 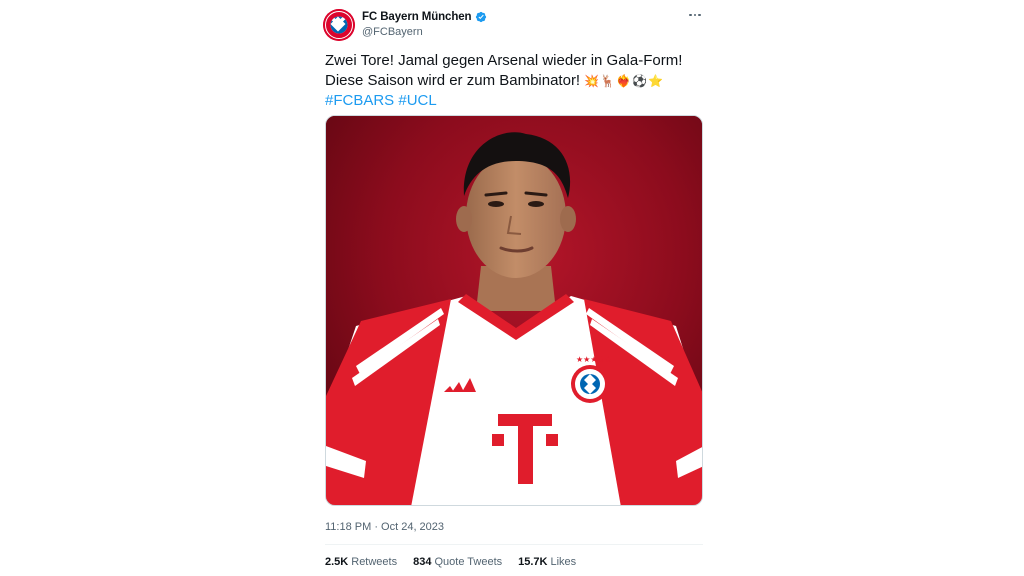 I want to click on likes-label: Likes, so click(x=563, y=562).